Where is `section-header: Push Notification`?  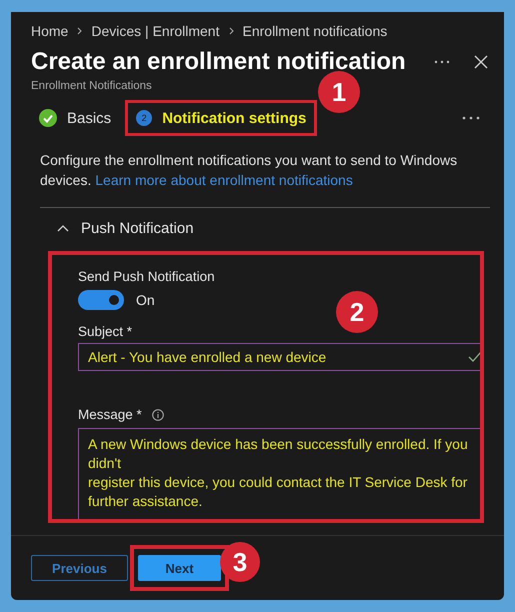
section-header: Push Notification is located at coordinates (273, 228).